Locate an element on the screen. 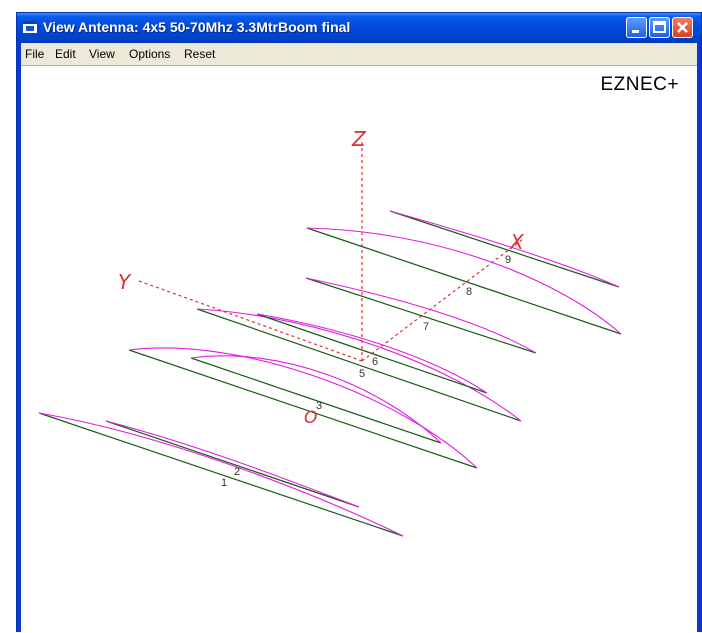 This screenshot has width=702, height=633. source-marker: O is located at coordinates (310, 418).